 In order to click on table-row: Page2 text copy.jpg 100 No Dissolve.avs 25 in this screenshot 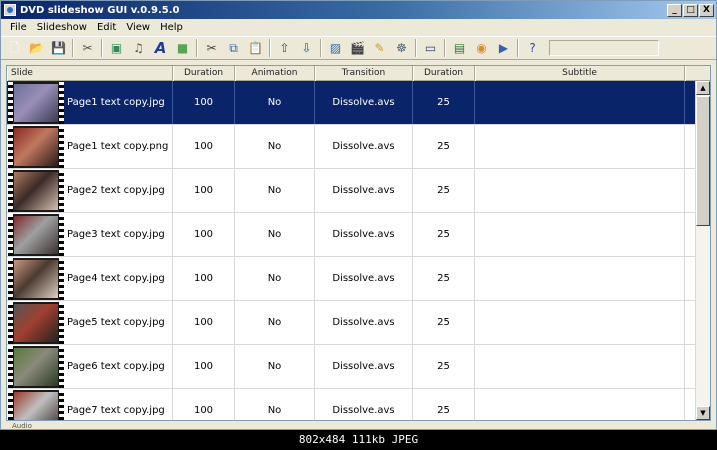, I will do `click(352, 191)`.